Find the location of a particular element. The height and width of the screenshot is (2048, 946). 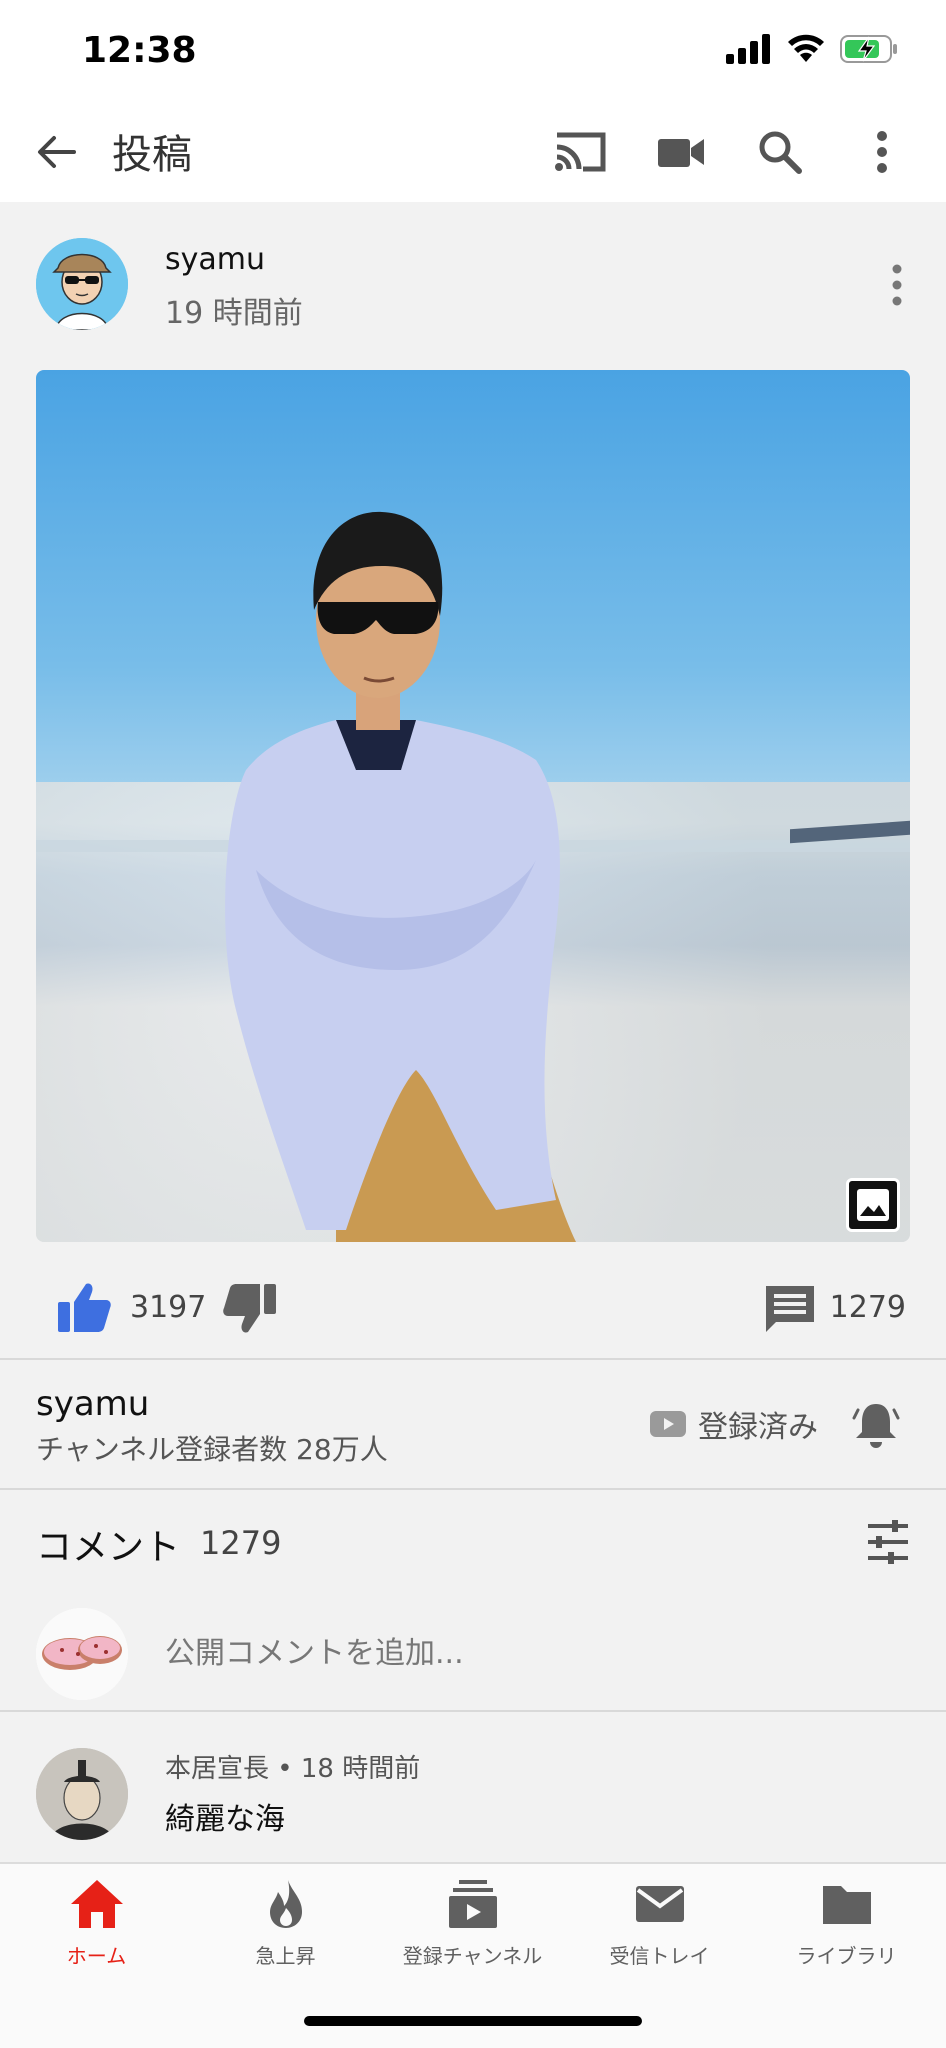

my-avatar is located at coordinates (82, 1654).